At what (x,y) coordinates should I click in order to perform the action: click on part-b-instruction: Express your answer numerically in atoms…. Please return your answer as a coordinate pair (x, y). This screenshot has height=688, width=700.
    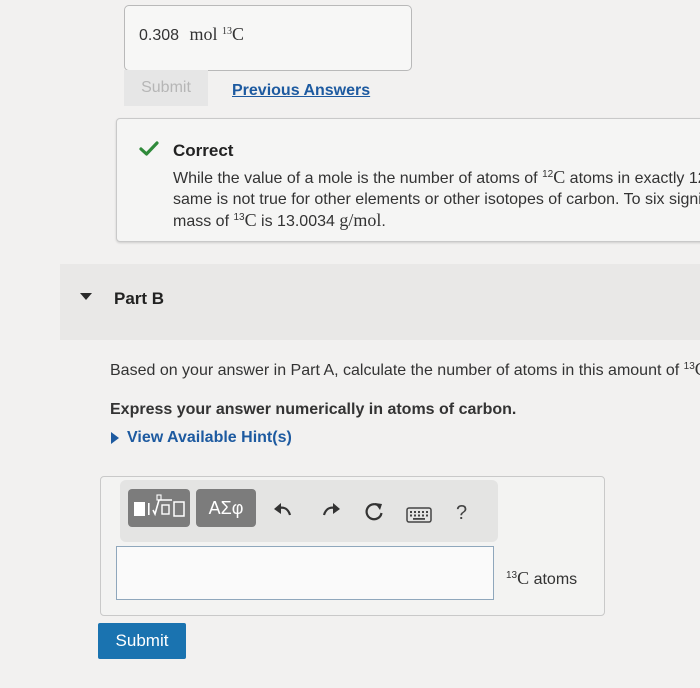
    Looking at the image, I should click on (313, 409).